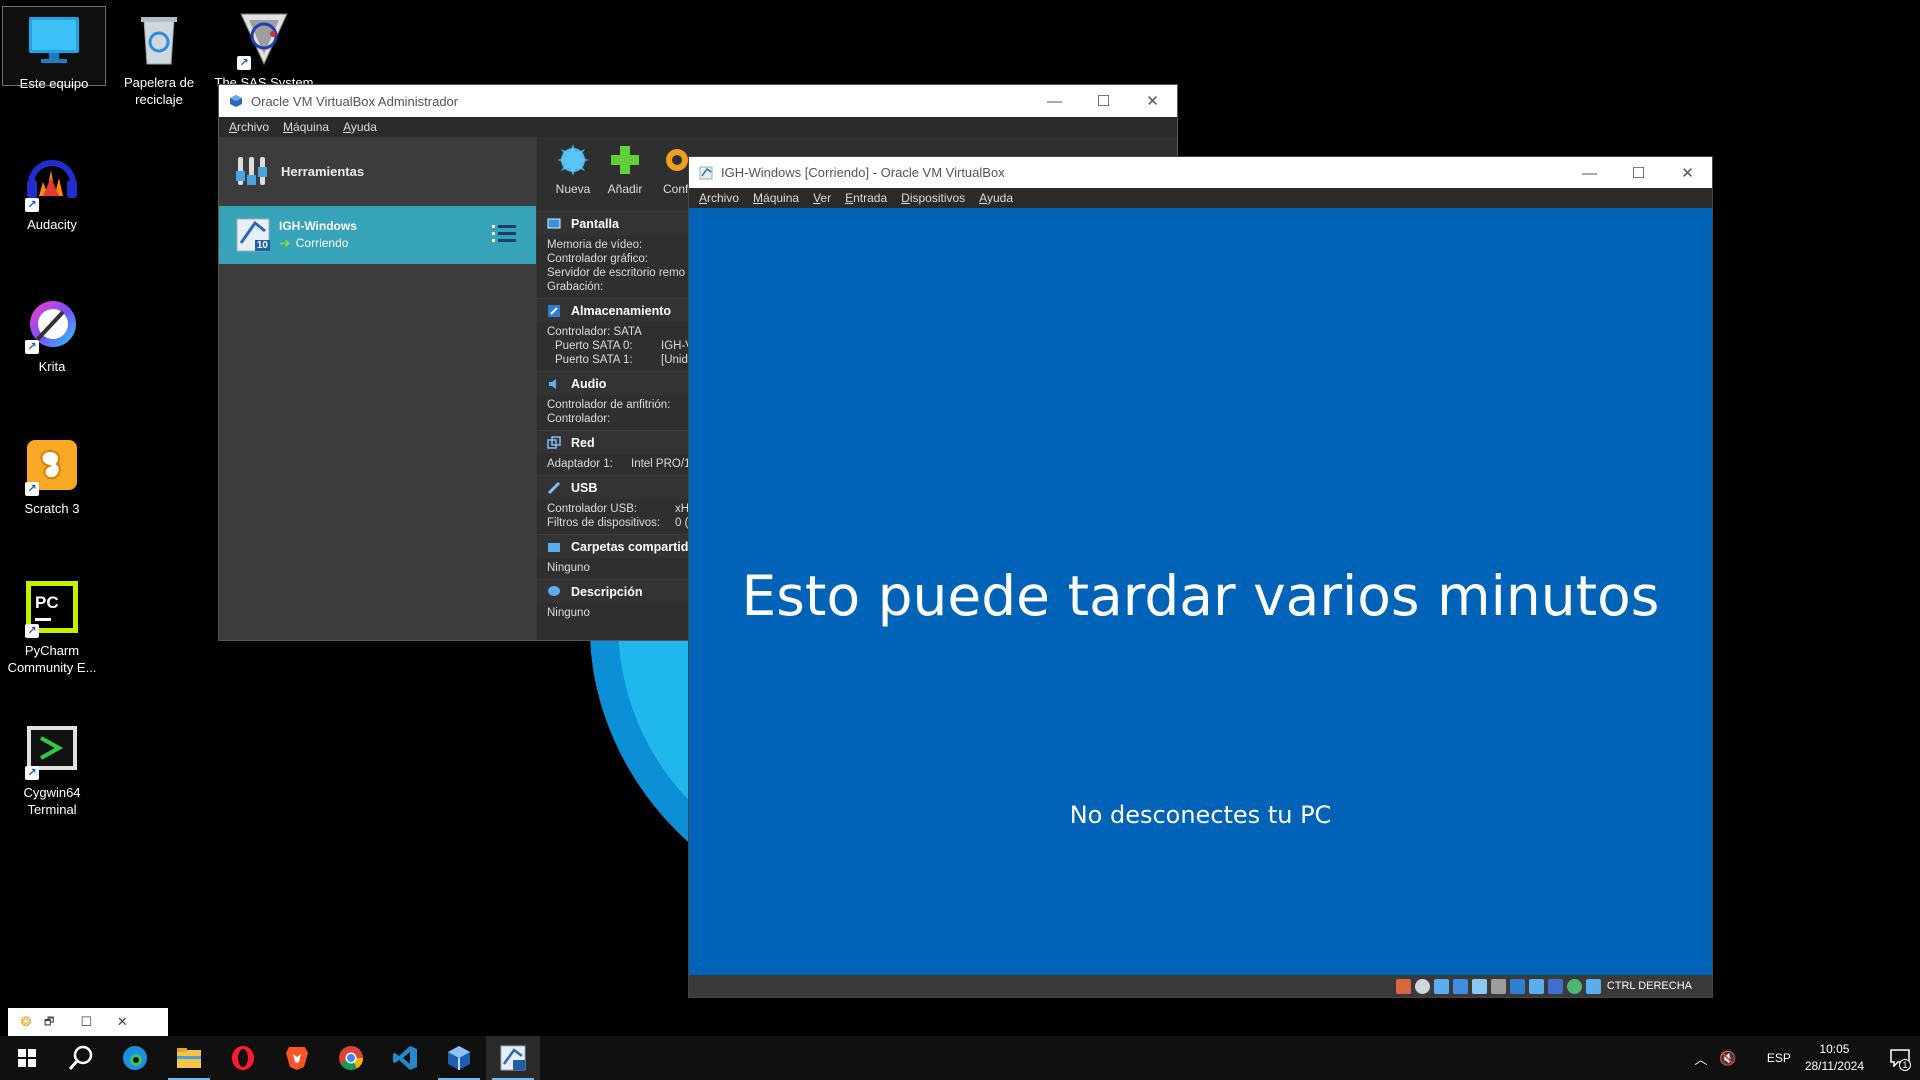 The width and height of the screenshot is (1920, 1080). I want to click on desktop-icon-recycle-bin: Papelera de reciclaje, so click(159, 57).